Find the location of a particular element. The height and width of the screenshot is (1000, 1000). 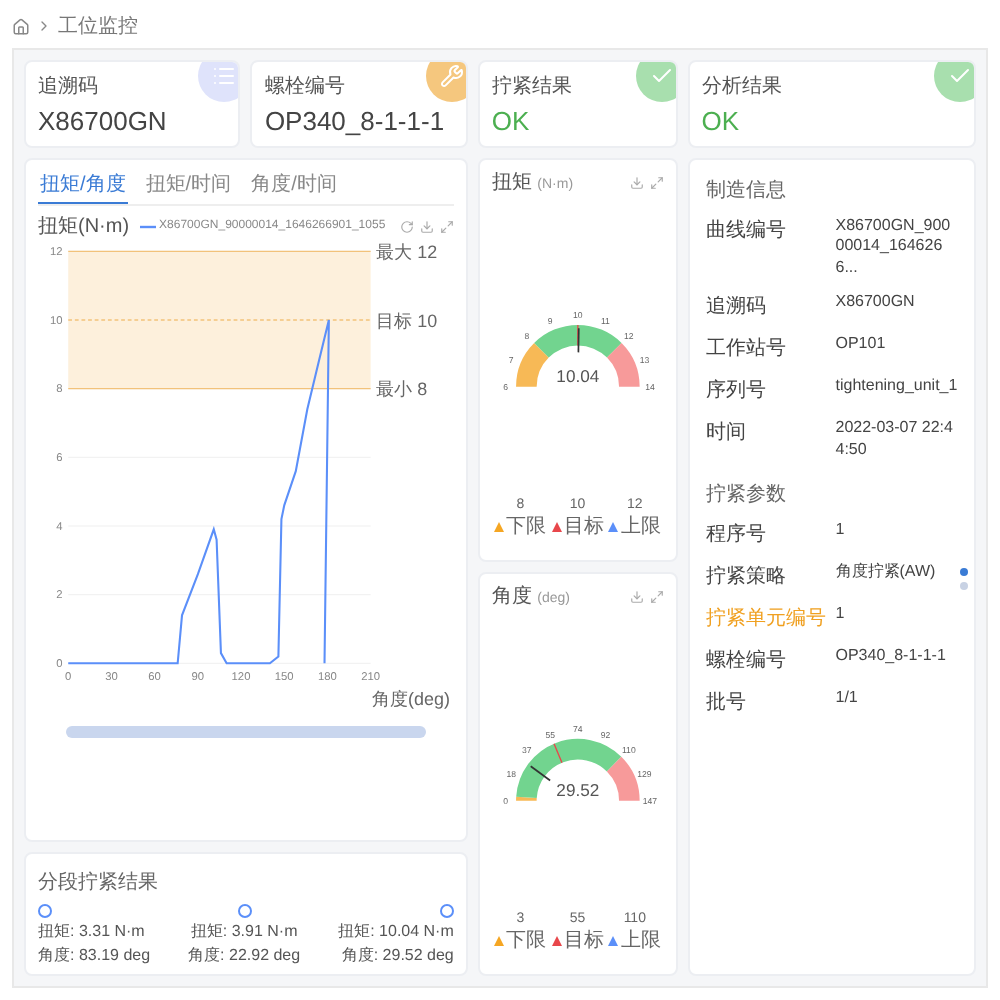

field-label: 追溯码 is located at coordinates (736, 307).